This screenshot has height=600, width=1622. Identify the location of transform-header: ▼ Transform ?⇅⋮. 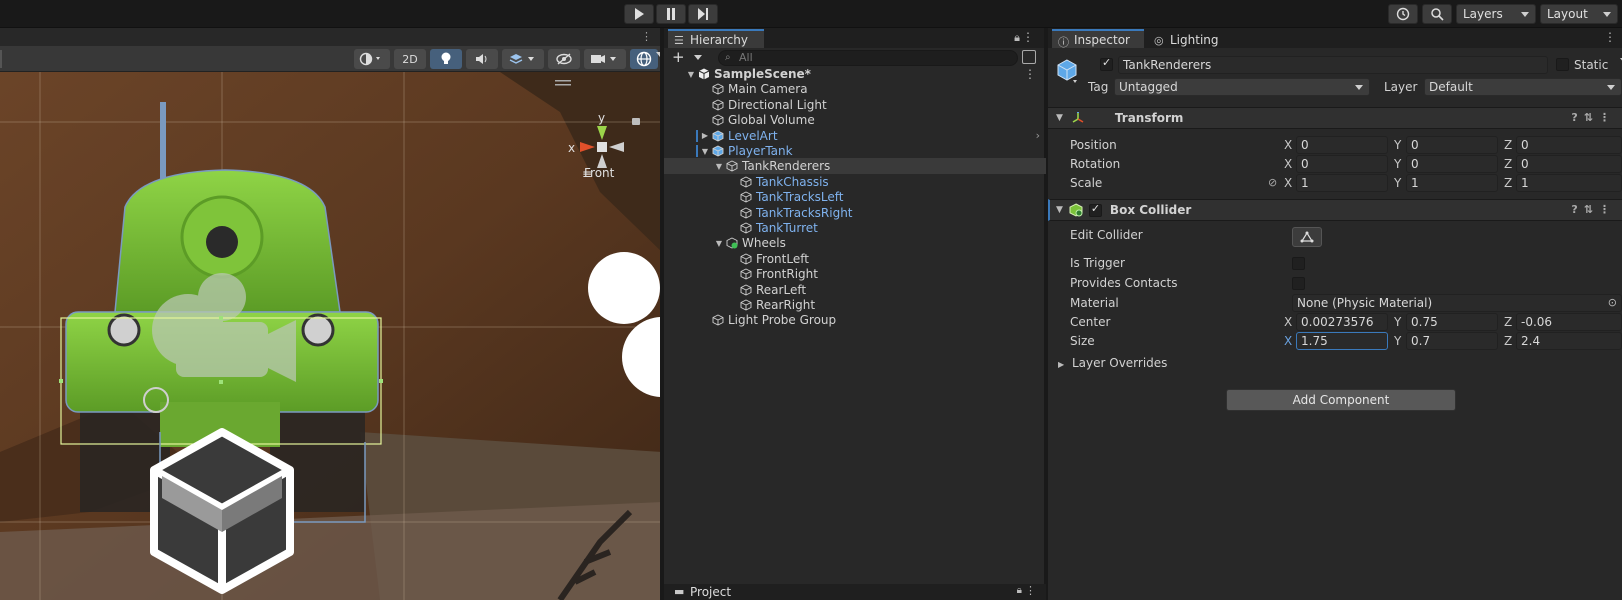
(1335, 118).